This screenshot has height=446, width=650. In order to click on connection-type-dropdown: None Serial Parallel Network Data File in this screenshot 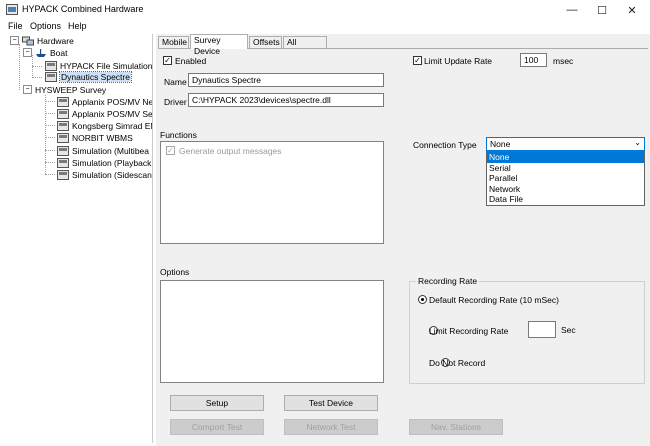, I will do `click(565, 178)`.